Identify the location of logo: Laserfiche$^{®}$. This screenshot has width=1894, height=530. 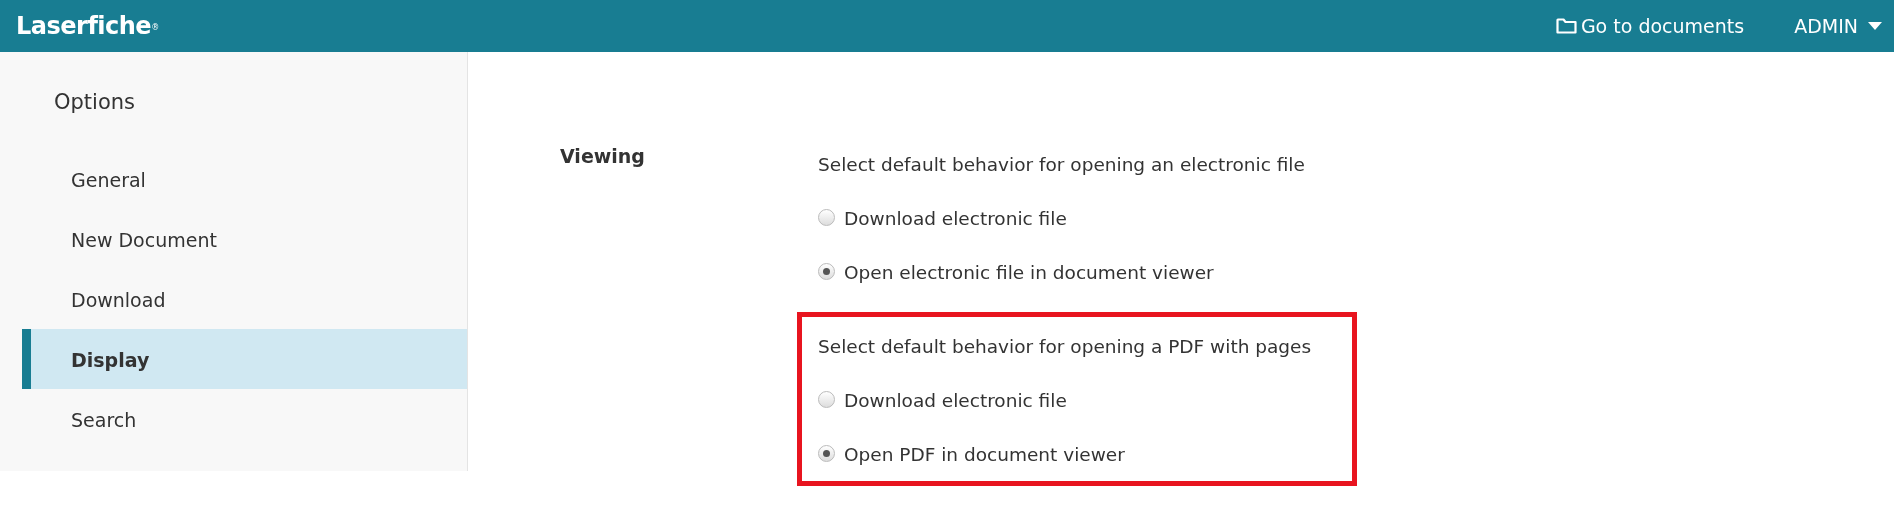
(87, 26).